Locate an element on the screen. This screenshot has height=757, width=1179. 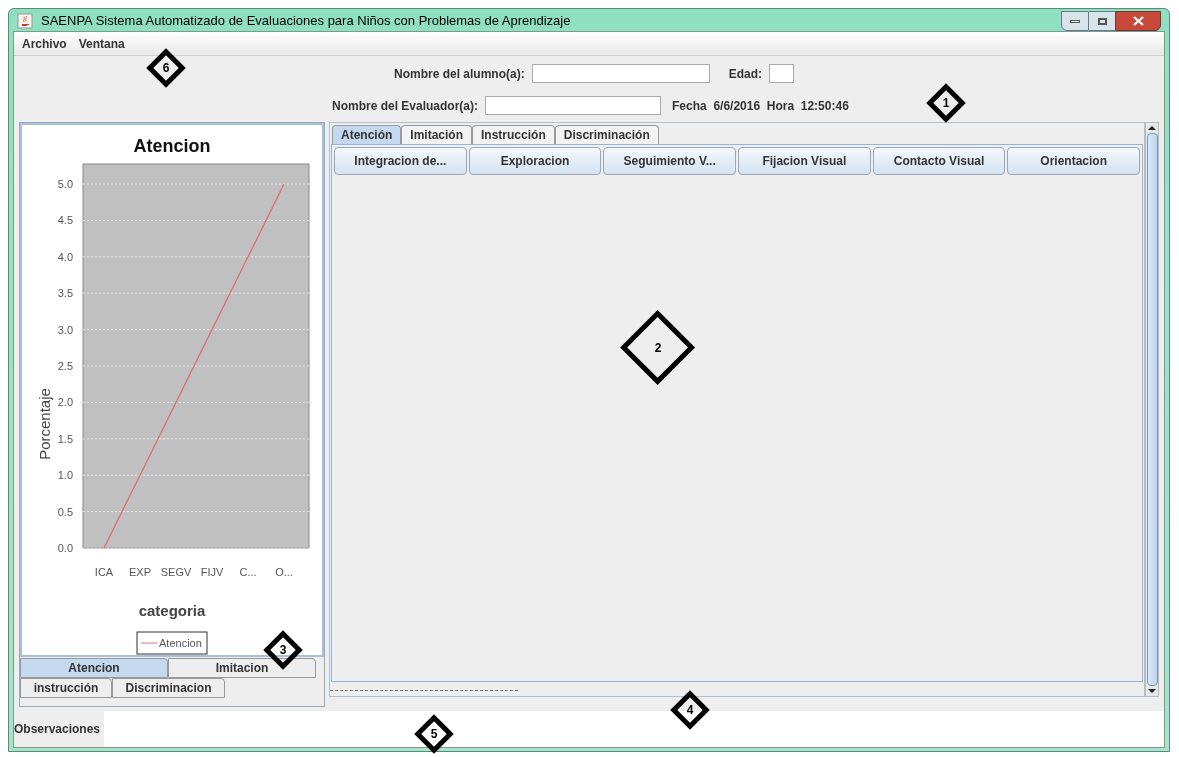
menu-item: Ventana is located at coordinates (101, 43).